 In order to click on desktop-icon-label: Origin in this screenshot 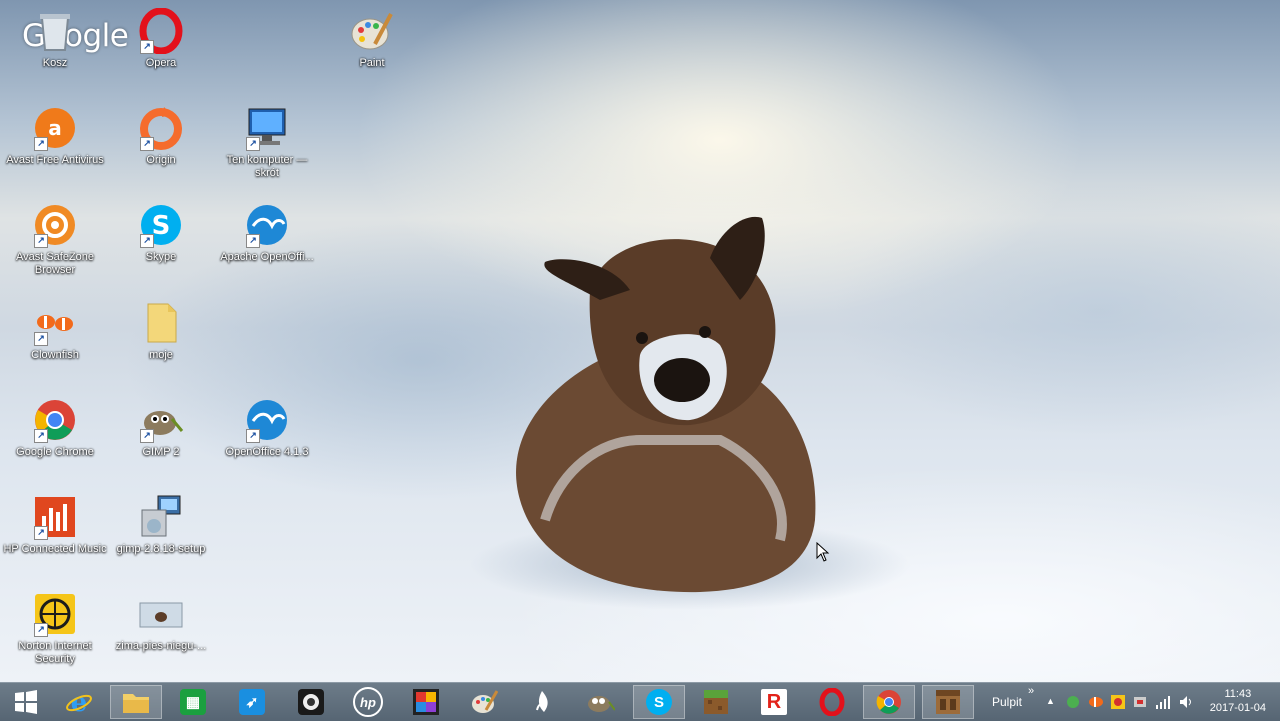, I will do `click(161, 160)`.